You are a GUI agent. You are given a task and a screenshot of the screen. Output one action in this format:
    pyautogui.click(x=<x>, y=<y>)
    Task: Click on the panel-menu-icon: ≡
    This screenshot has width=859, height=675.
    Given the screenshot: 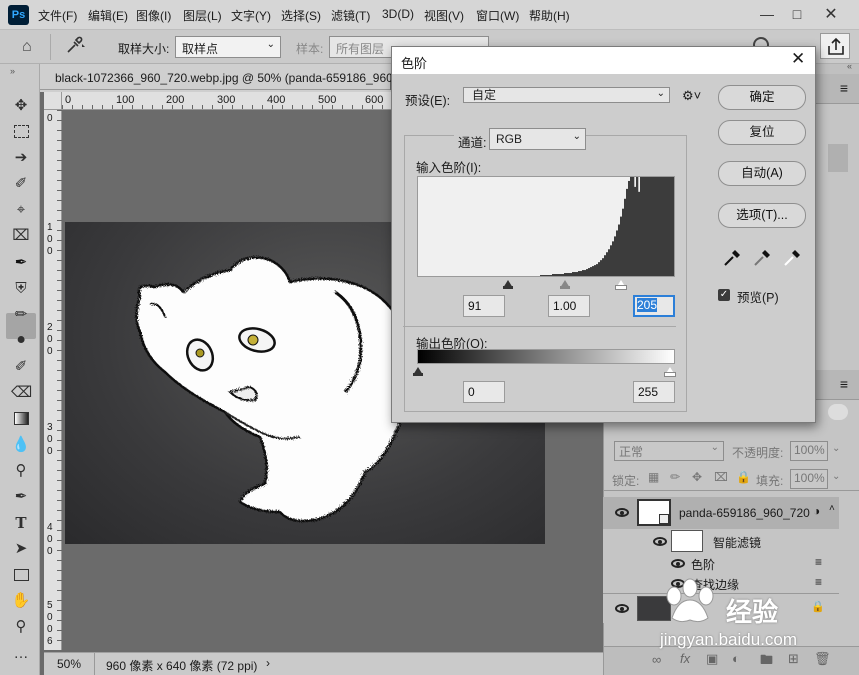 What is the action you would take?
    pyautogui.click(x=844, y=88)
    